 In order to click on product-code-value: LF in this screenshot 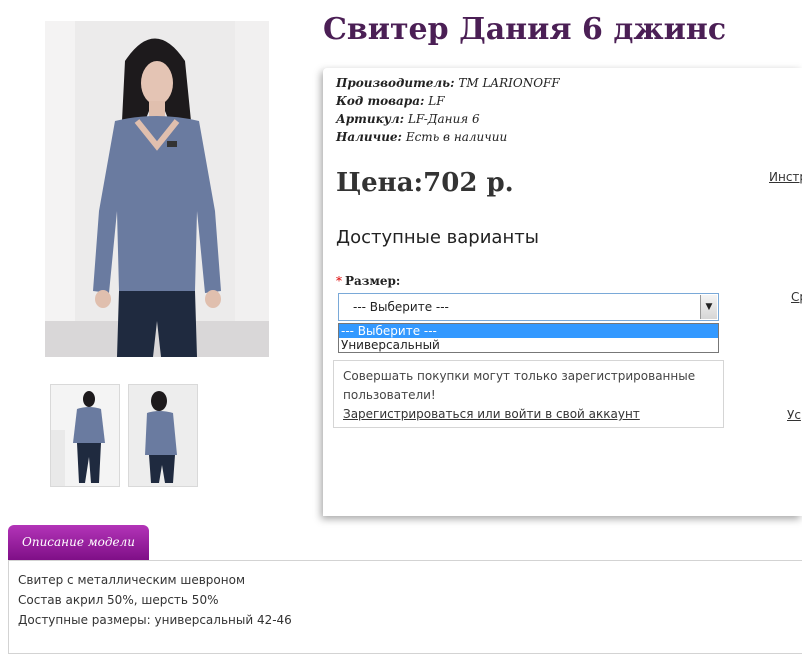, I will do `click(436, 101)`.